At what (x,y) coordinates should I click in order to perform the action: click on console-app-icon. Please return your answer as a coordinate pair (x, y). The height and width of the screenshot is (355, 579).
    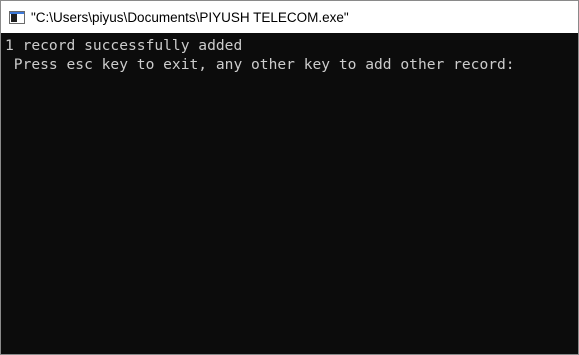
    Looking at the image, I should click on (17, 17).